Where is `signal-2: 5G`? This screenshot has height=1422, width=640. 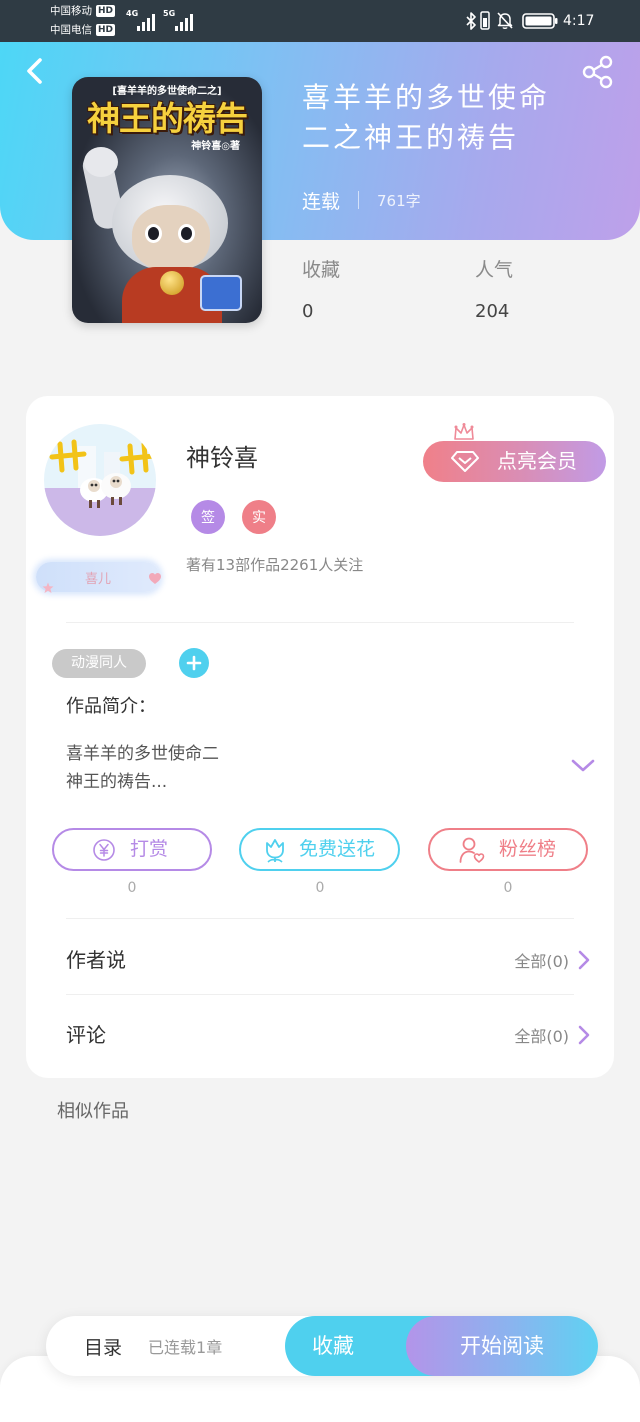
signal-2: 5G is located at coordinates (179, 21).